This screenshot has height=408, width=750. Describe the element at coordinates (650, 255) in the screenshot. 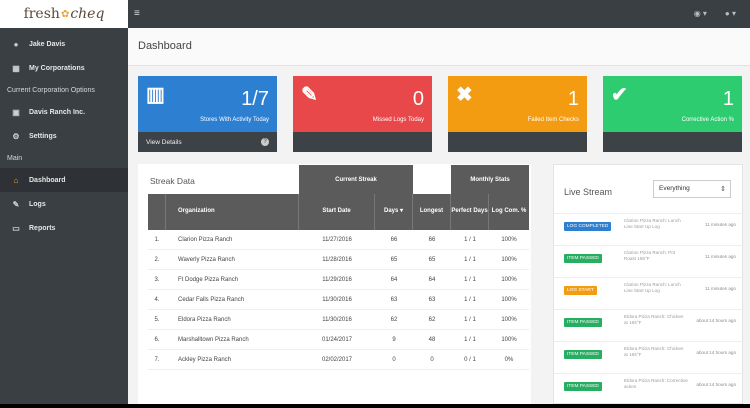

I see `event-message: Clarion Pizza Ranch: Pot Roast 165°F` at that location.